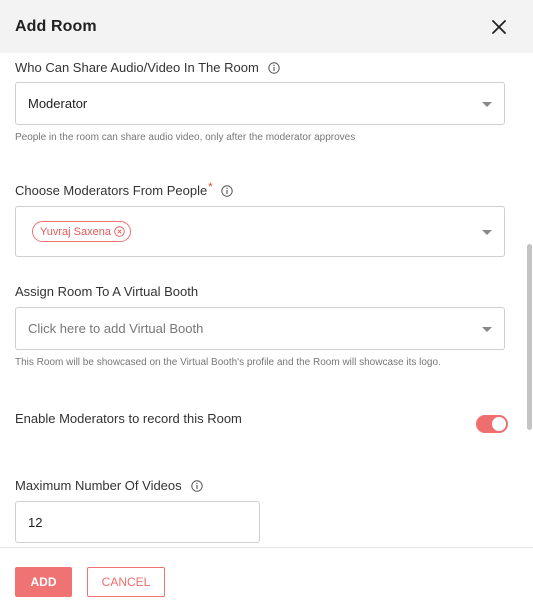  I want to click on record-toggle, so click(492, 424).